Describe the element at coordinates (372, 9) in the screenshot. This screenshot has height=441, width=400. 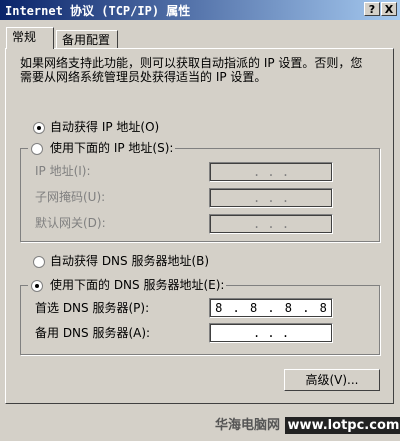
I see `help-button: ?` at that location.